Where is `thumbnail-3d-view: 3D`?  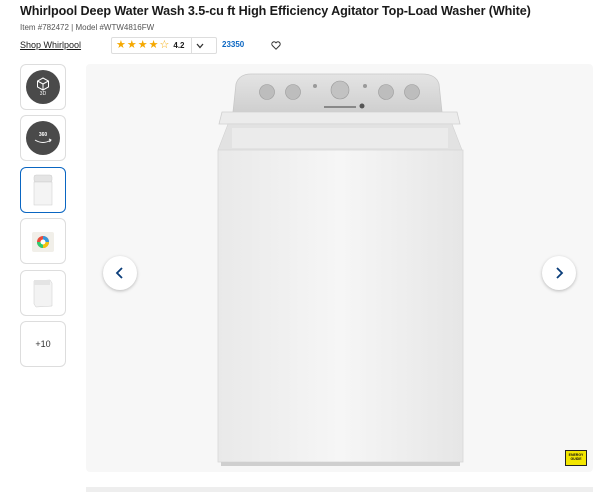 thumbnail-3d-view: 3D is located at coordinates (43, 87).